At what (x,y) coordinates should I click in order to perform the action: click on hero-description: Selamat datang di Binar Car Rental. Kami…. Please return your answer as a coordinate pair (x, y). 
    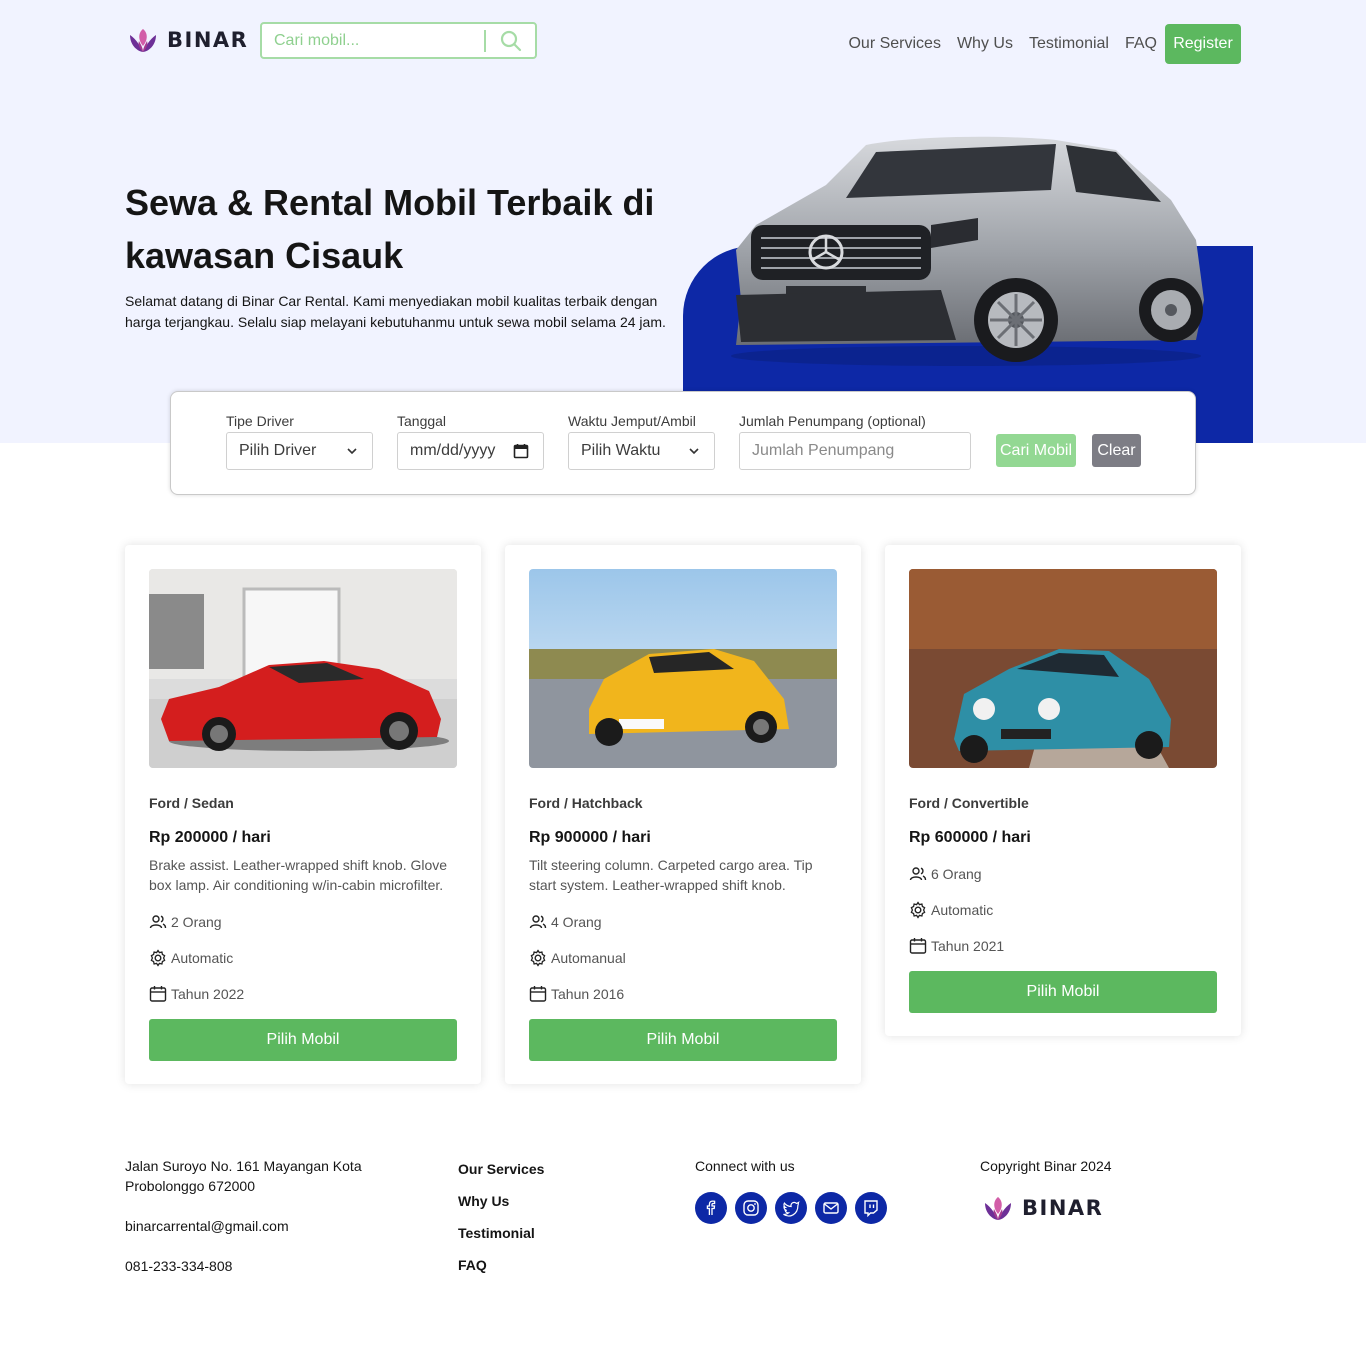
    Looking at the image, I should click on (395, 311).